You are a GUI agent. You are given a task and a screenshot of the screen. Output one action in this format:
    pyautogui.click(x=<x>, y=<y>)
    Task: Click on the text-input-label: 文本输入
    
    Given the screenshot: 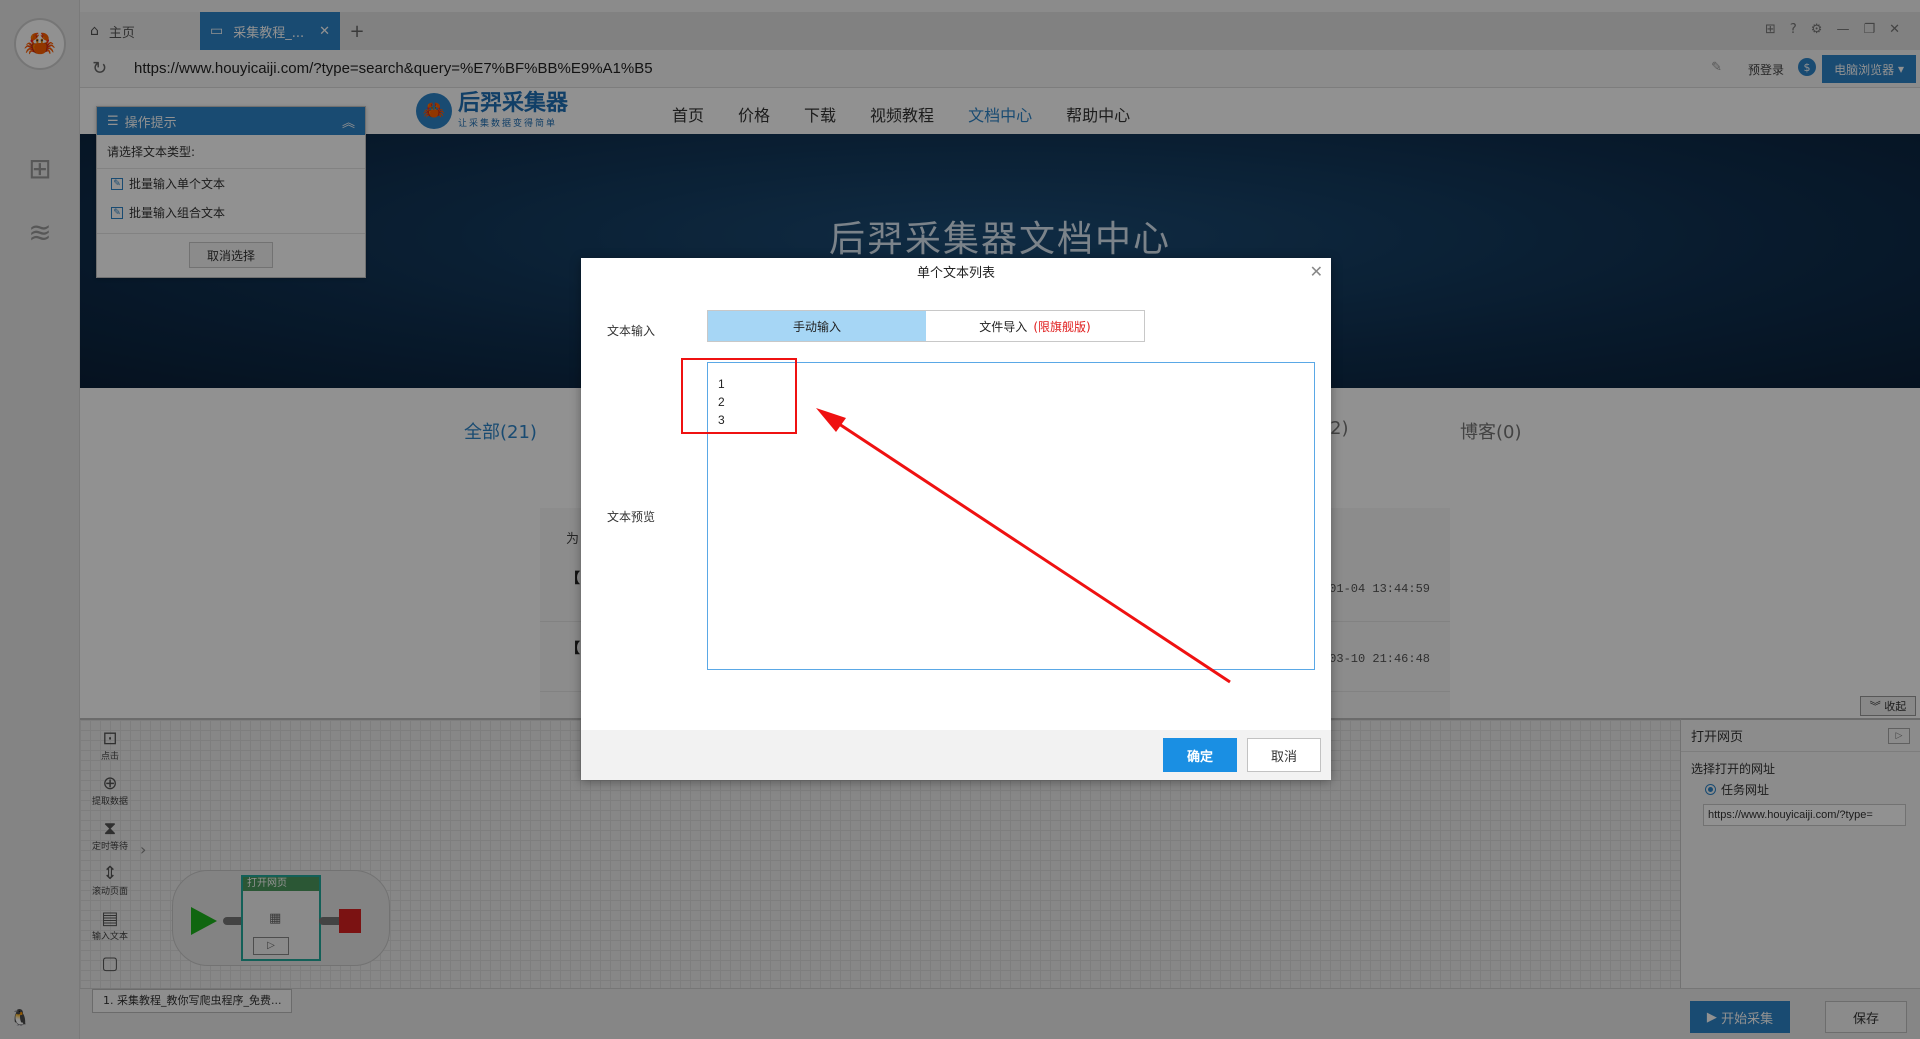 What is the action you would take?
    pyautogui.click(x=631, y=331)
    